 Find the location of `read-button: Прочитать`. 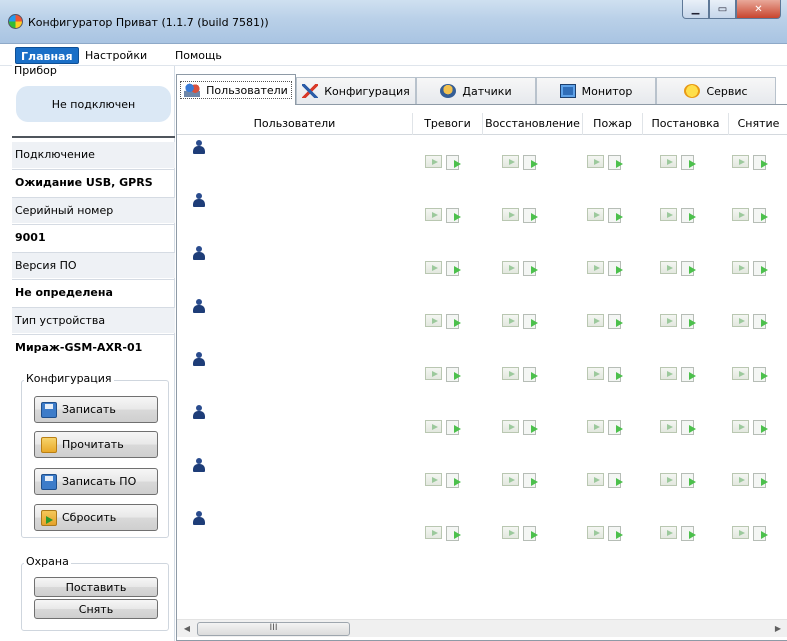

read-button: Прочитать is located at coordinates (96, 444).